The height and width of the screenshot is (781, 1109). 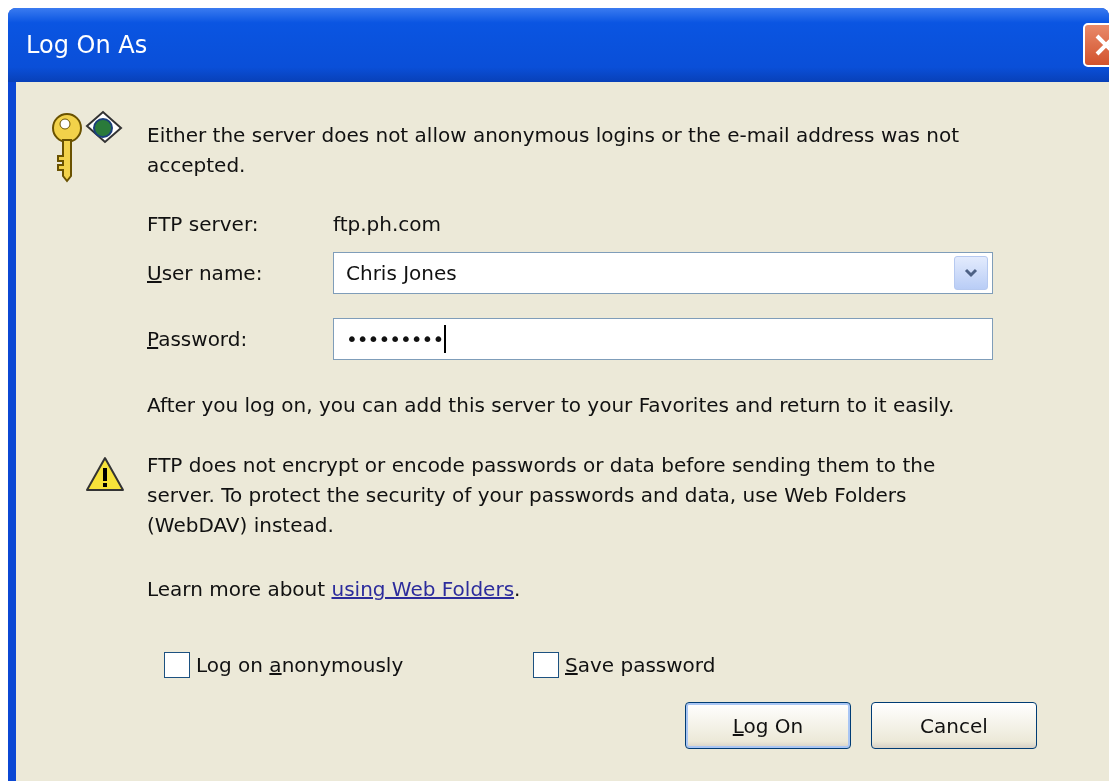 I want to click on learn-more-text: Learn more about using Web Folders., so click(x=334, y=589).